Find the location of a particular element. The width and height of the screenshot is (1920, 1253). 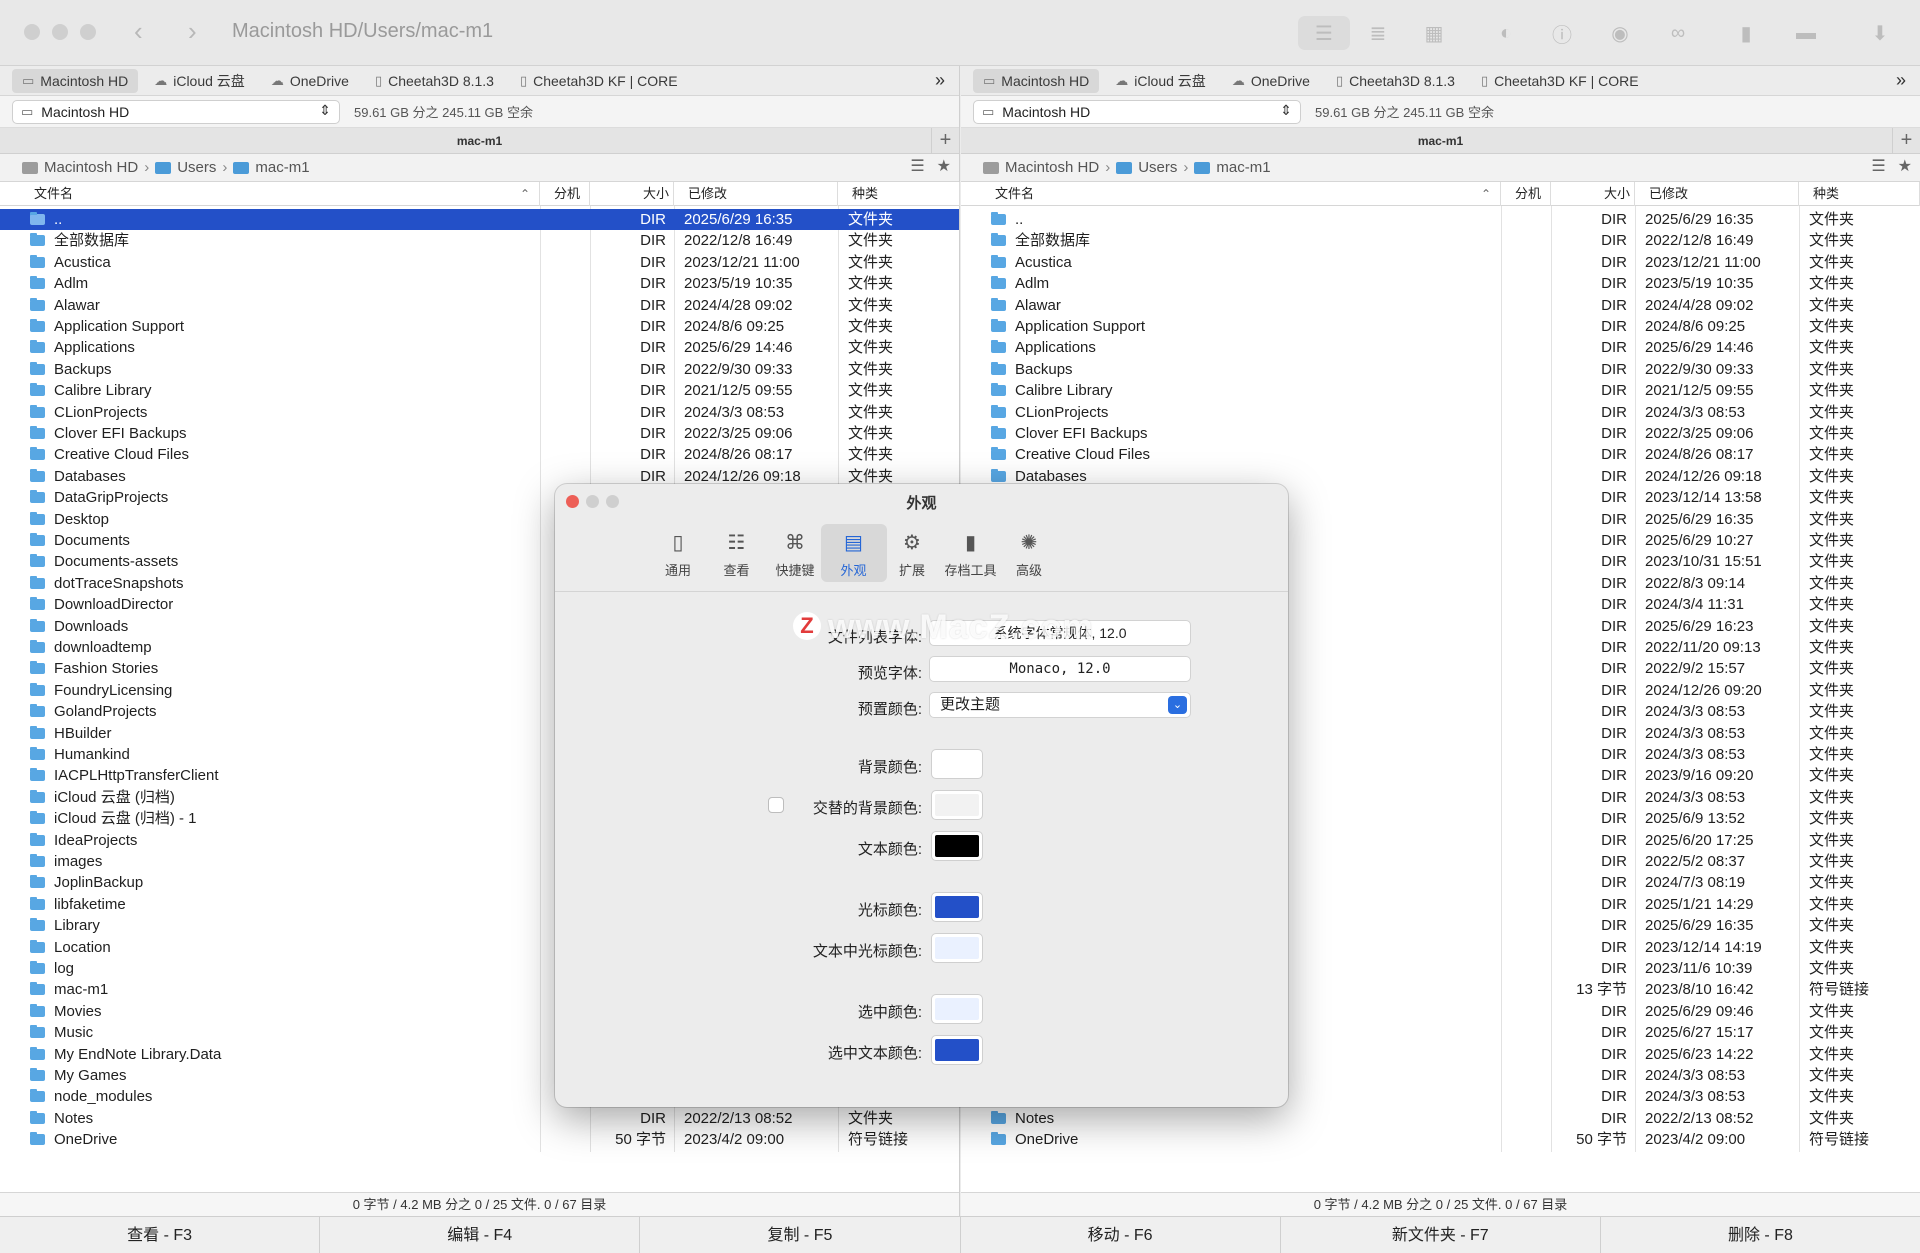

binoculars-icon: ∞ is located at coordinates (1678, 33).